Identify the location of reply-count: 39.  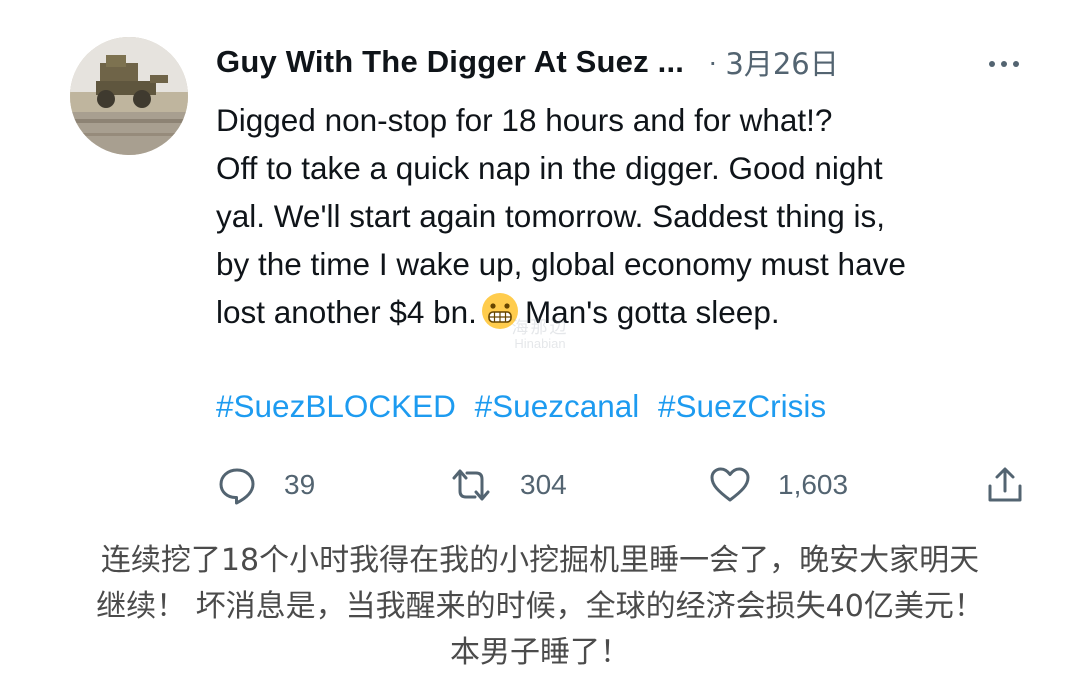
(300, 484).